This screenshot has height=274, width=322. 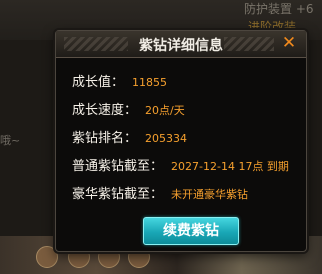 I want to click on growth-speed-row: 成长速度： 20点/天, so click(x=128, y=108).